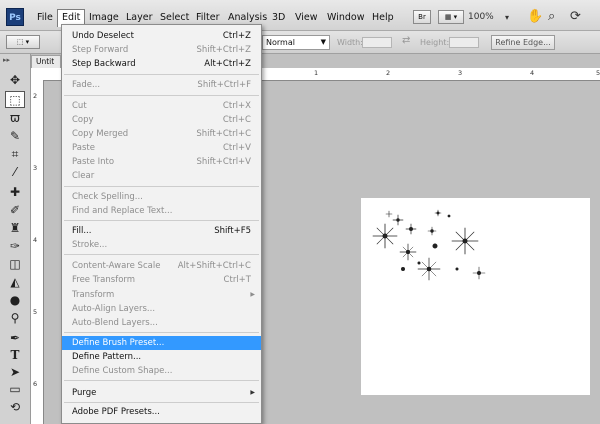 The height and width of the screenshot is (424, 600). Describe the element at coordinates (15, 228) in the screenshot. I see `clone-stamp-tool-icon: ♜` at that location.